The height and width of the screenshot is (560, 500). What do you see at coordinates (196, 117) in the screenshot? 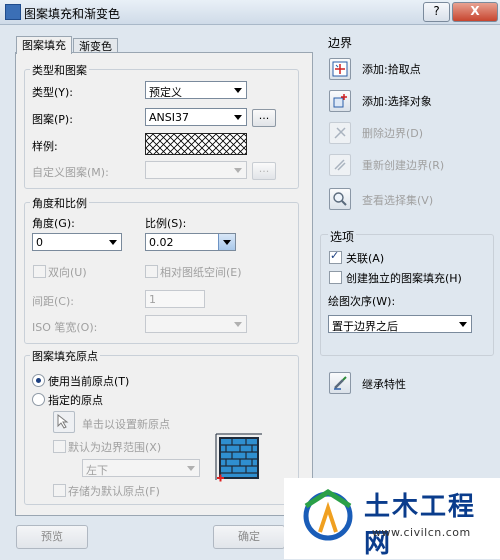
I see `pattern-select: ANSI37` at bounding box center [196, 117].